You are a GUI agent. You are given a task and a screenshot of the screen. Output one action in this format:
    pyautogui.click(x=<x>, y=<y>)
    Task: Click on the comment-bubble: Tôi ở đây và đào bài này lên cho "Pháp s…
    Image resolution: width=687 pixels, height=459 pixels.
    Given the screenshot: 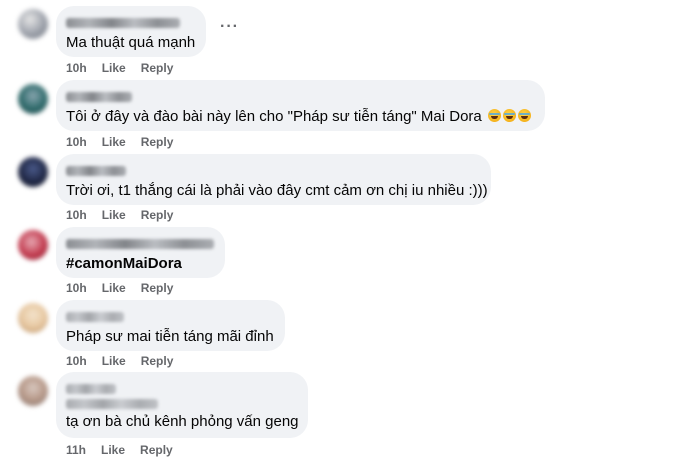 What is the action you would take?
    pyautogui.click(x=300, y=105)
    